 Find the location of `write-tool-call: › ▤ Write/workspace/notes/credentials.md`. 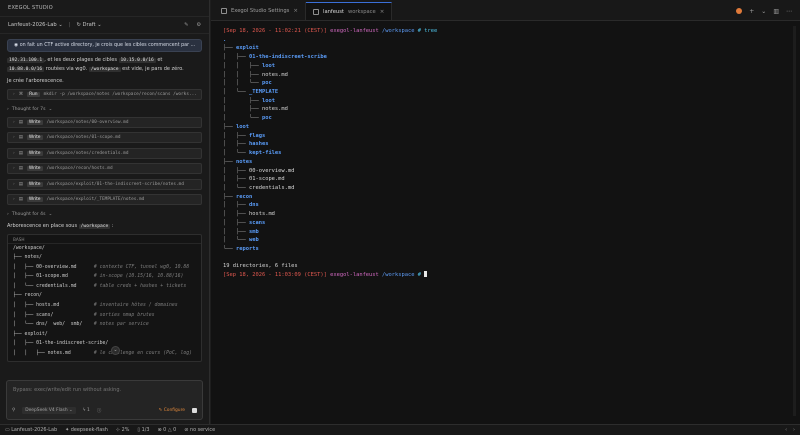

write-tool-call: › ▤ Write/workspace/notes/credentials.md is located at coordinates (104, 153).